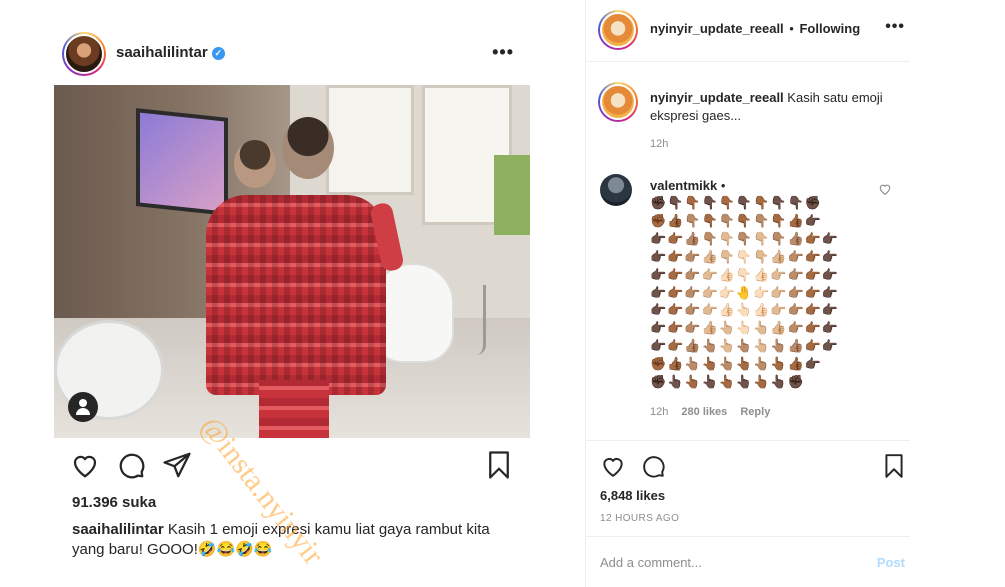 This screenshot has width=1005, height=587. Describe the element at coordinates (618, 102) in the screenshot. I see `owner-avatar` at that location.